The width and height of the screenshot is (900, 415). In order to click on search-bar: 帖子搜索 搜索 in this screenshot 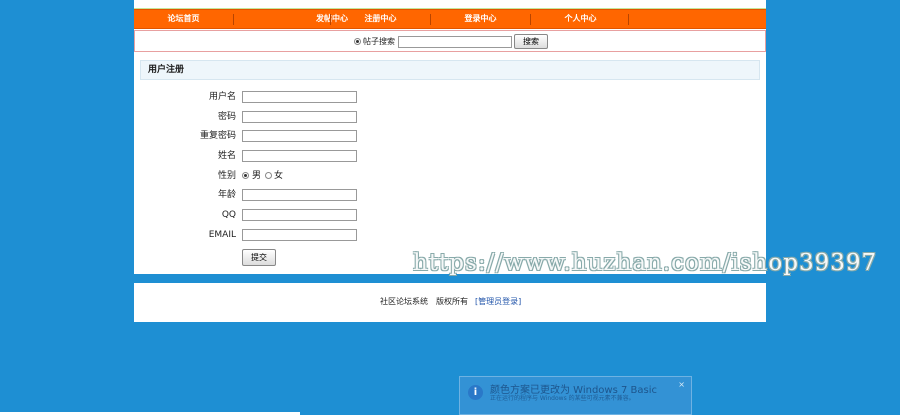, I will do `click(450, 41)`.